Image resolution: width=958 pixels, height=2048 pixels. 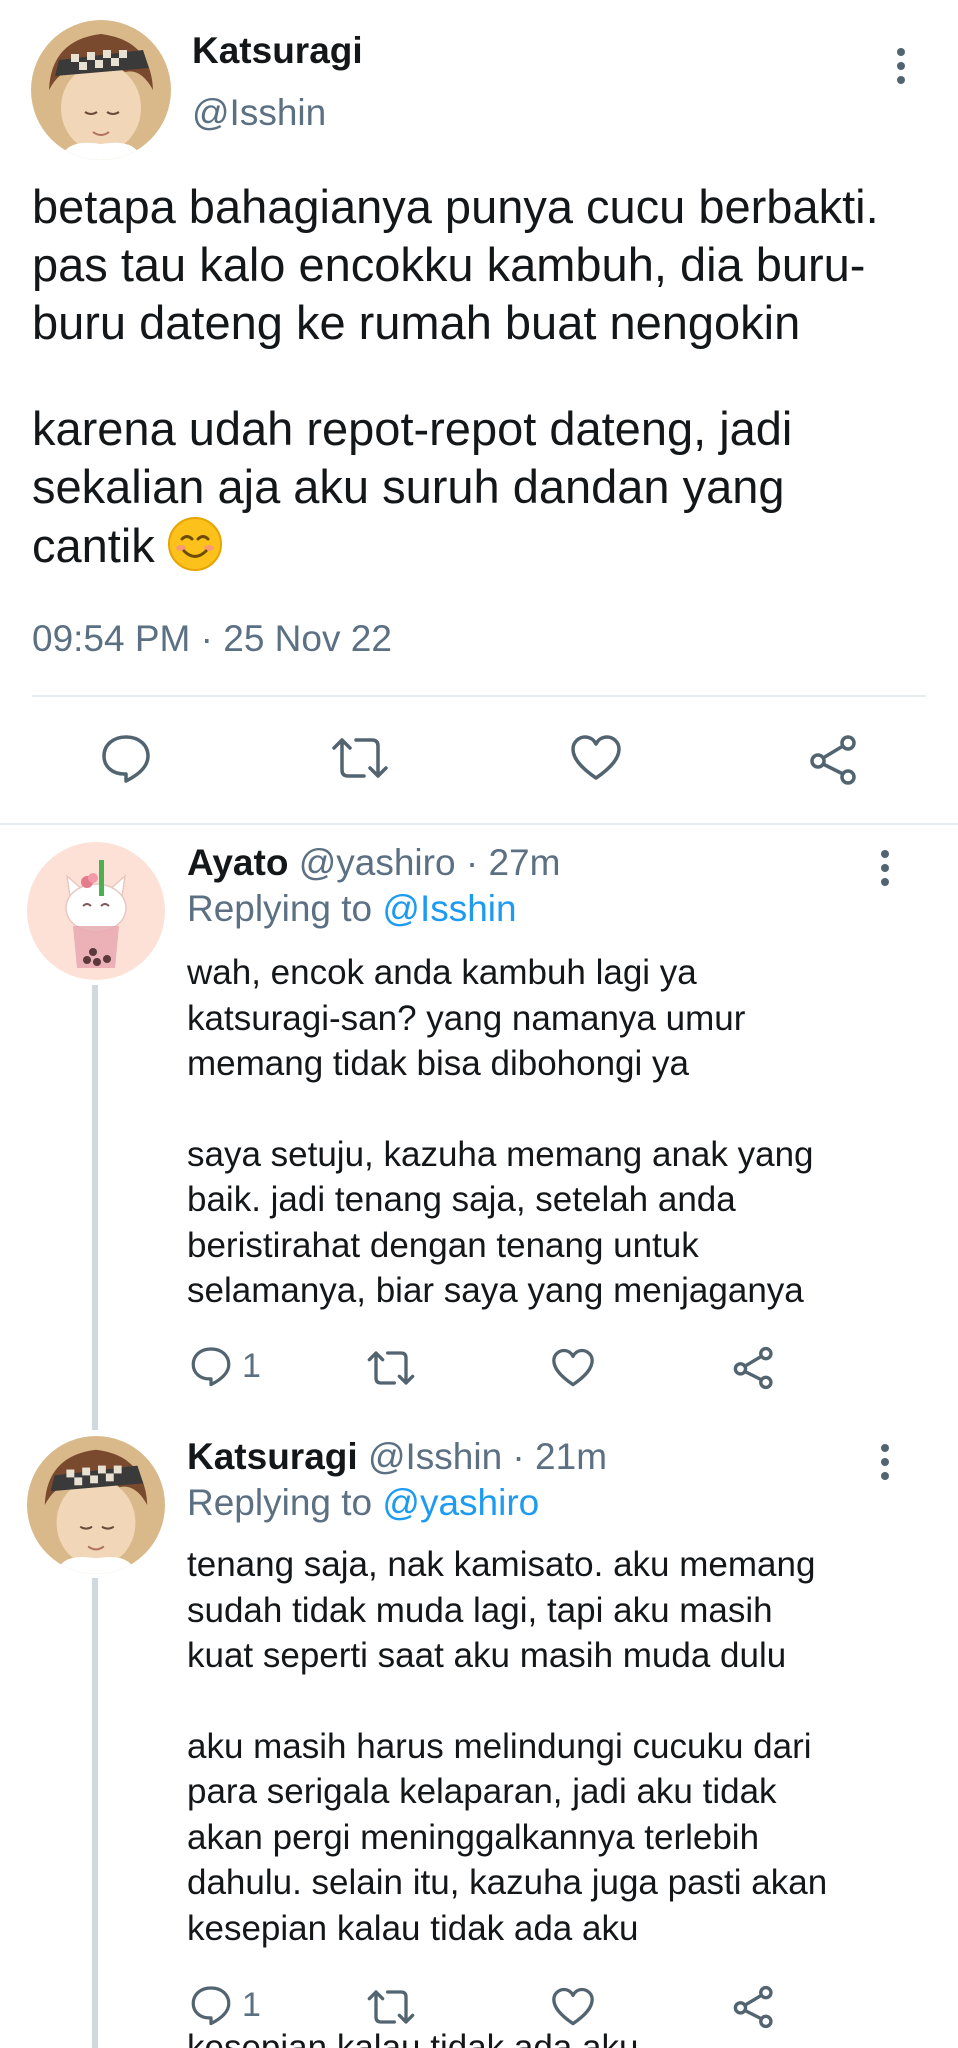 I want to click on tweet-timestamp: 09:54 PM · 25 Nov 22, so click(x=212, y=639).